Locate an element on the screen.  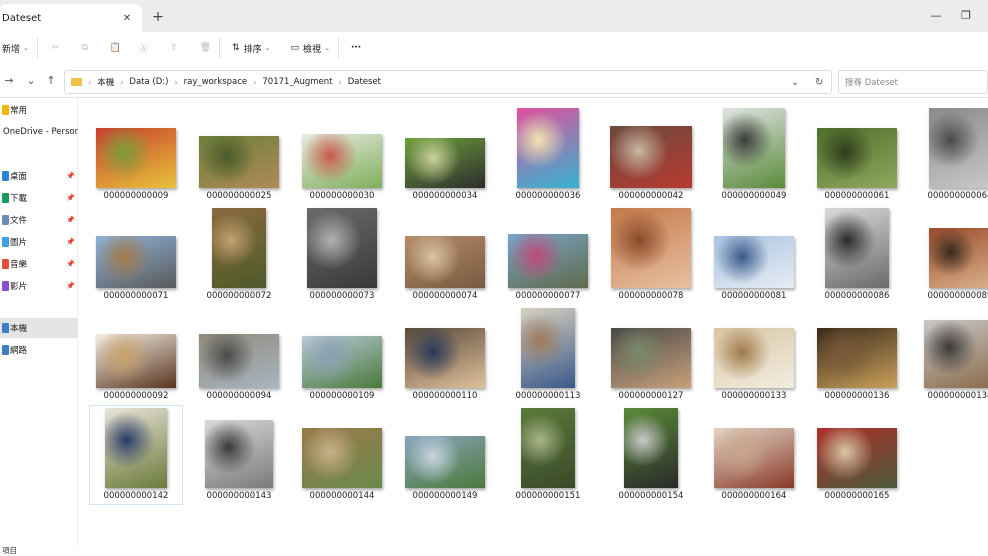
file-item: 000000000154 is located at coordinates (651, 455).